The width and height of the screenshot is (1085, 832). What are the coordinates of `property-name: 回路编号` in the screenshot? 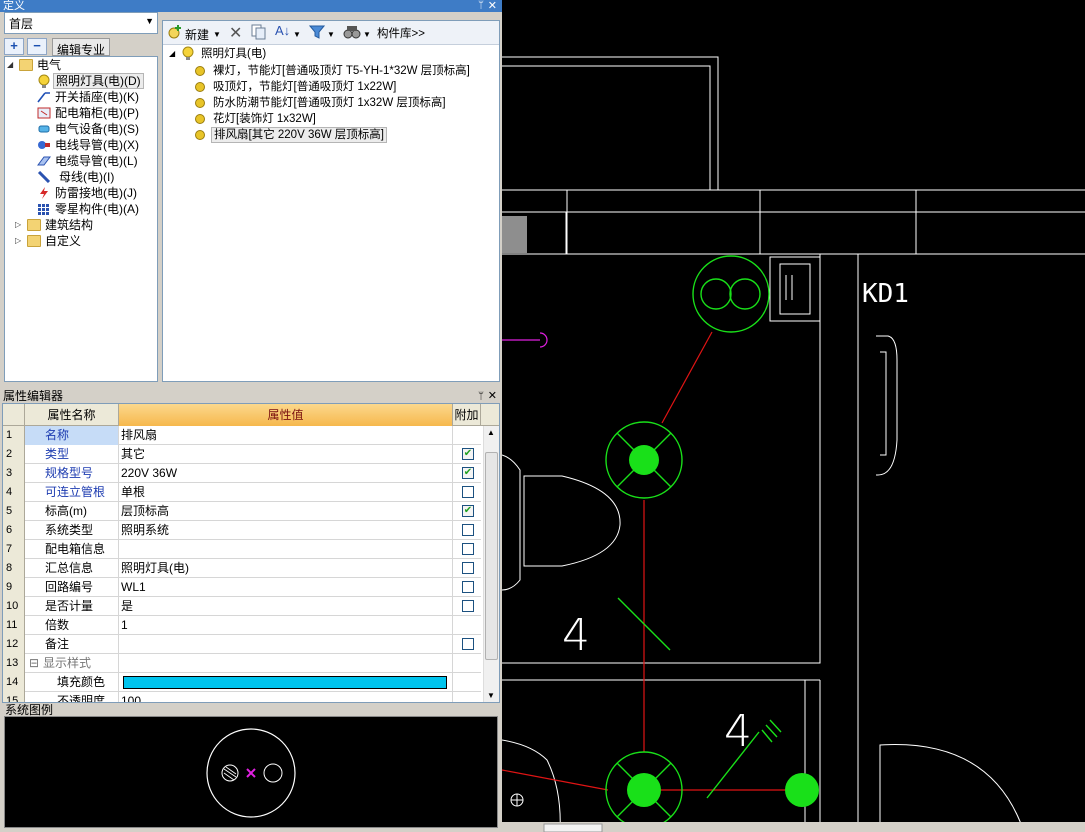 It's located at (72, 587).